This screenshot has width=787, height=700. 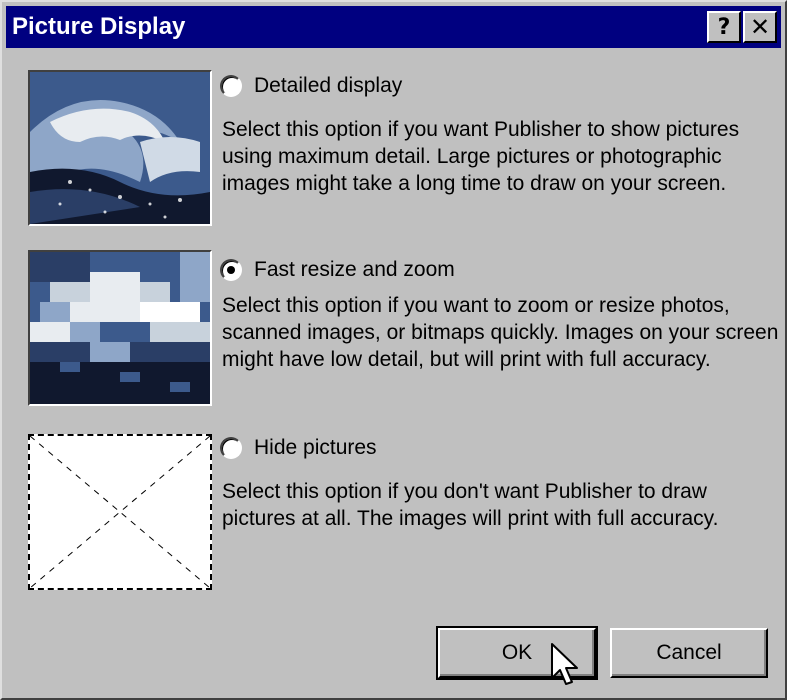 What do you see at coordinates (315, 447) in the screenshot?
I see `option-label-hide: Hide pictures` at bounding box center [315, 447].